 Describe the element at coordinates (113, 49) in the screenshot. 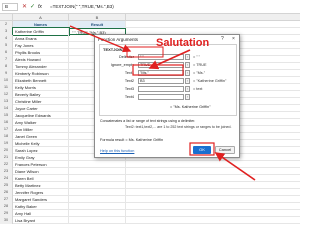

I see `function-name: TEXTJOIN` at that location.